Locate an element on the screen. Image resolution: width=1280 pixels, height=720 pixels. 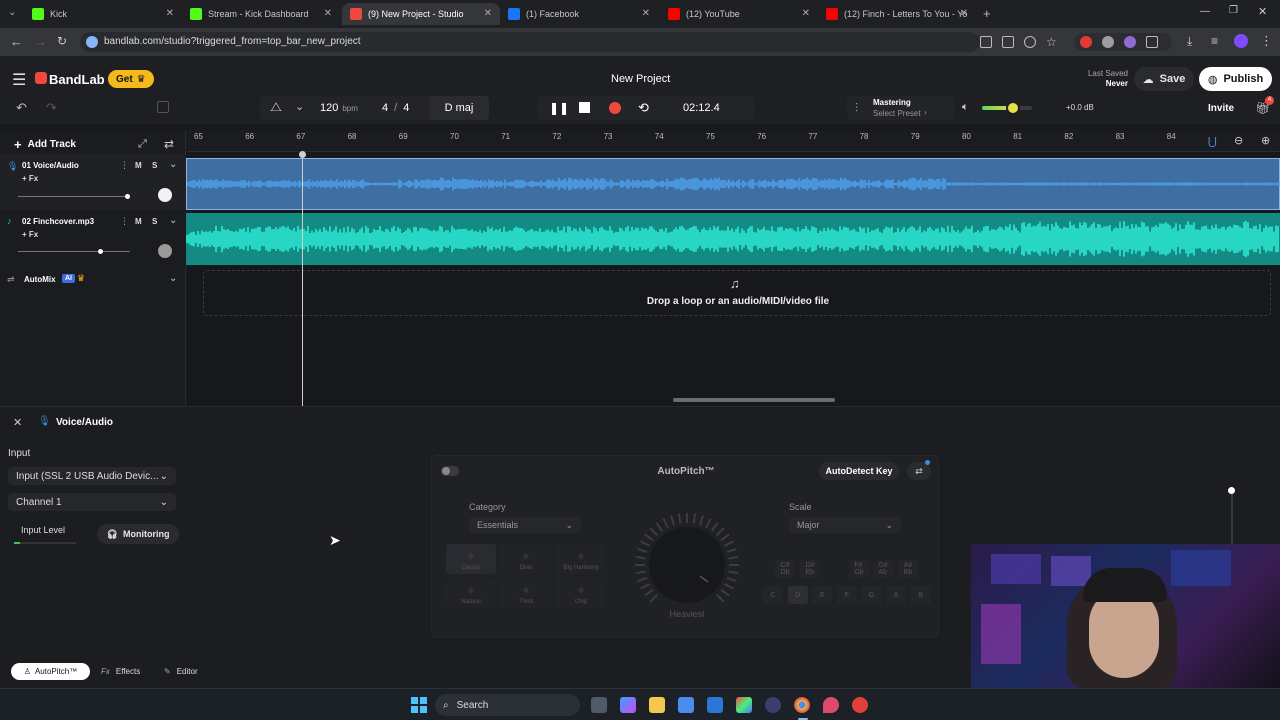
track-name: 02 Finchcover.mp3 is located at coordinates (58, 221).